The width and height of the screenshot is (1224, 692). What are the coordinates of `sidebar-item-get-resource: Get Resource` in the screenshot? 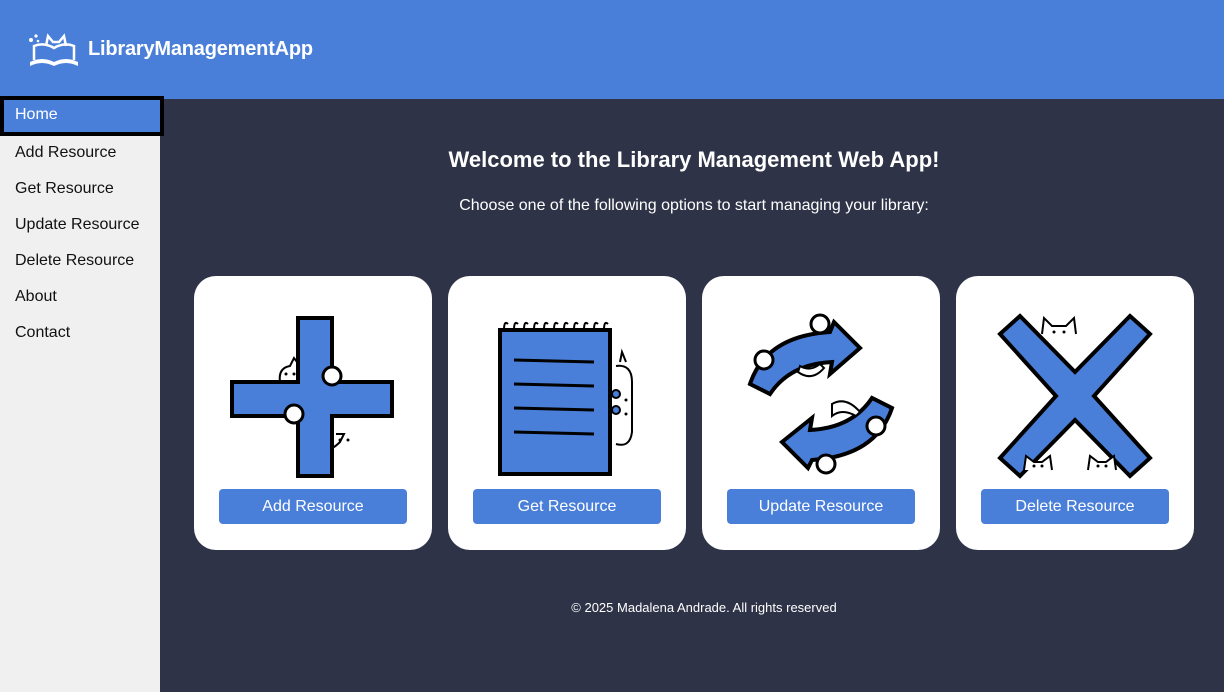 It's located at (80, 189).